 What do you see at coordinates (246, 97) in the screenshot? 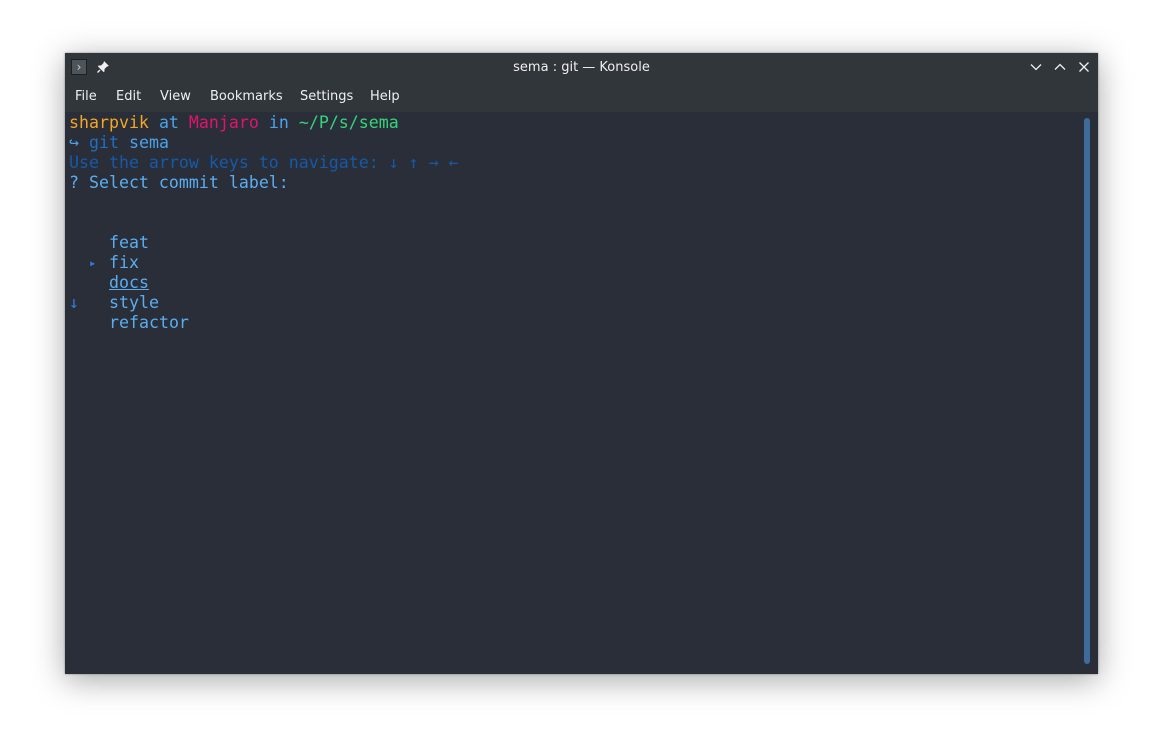
I see `menu-bookmarks: Bookmarks` at bounding box center [246, 97].